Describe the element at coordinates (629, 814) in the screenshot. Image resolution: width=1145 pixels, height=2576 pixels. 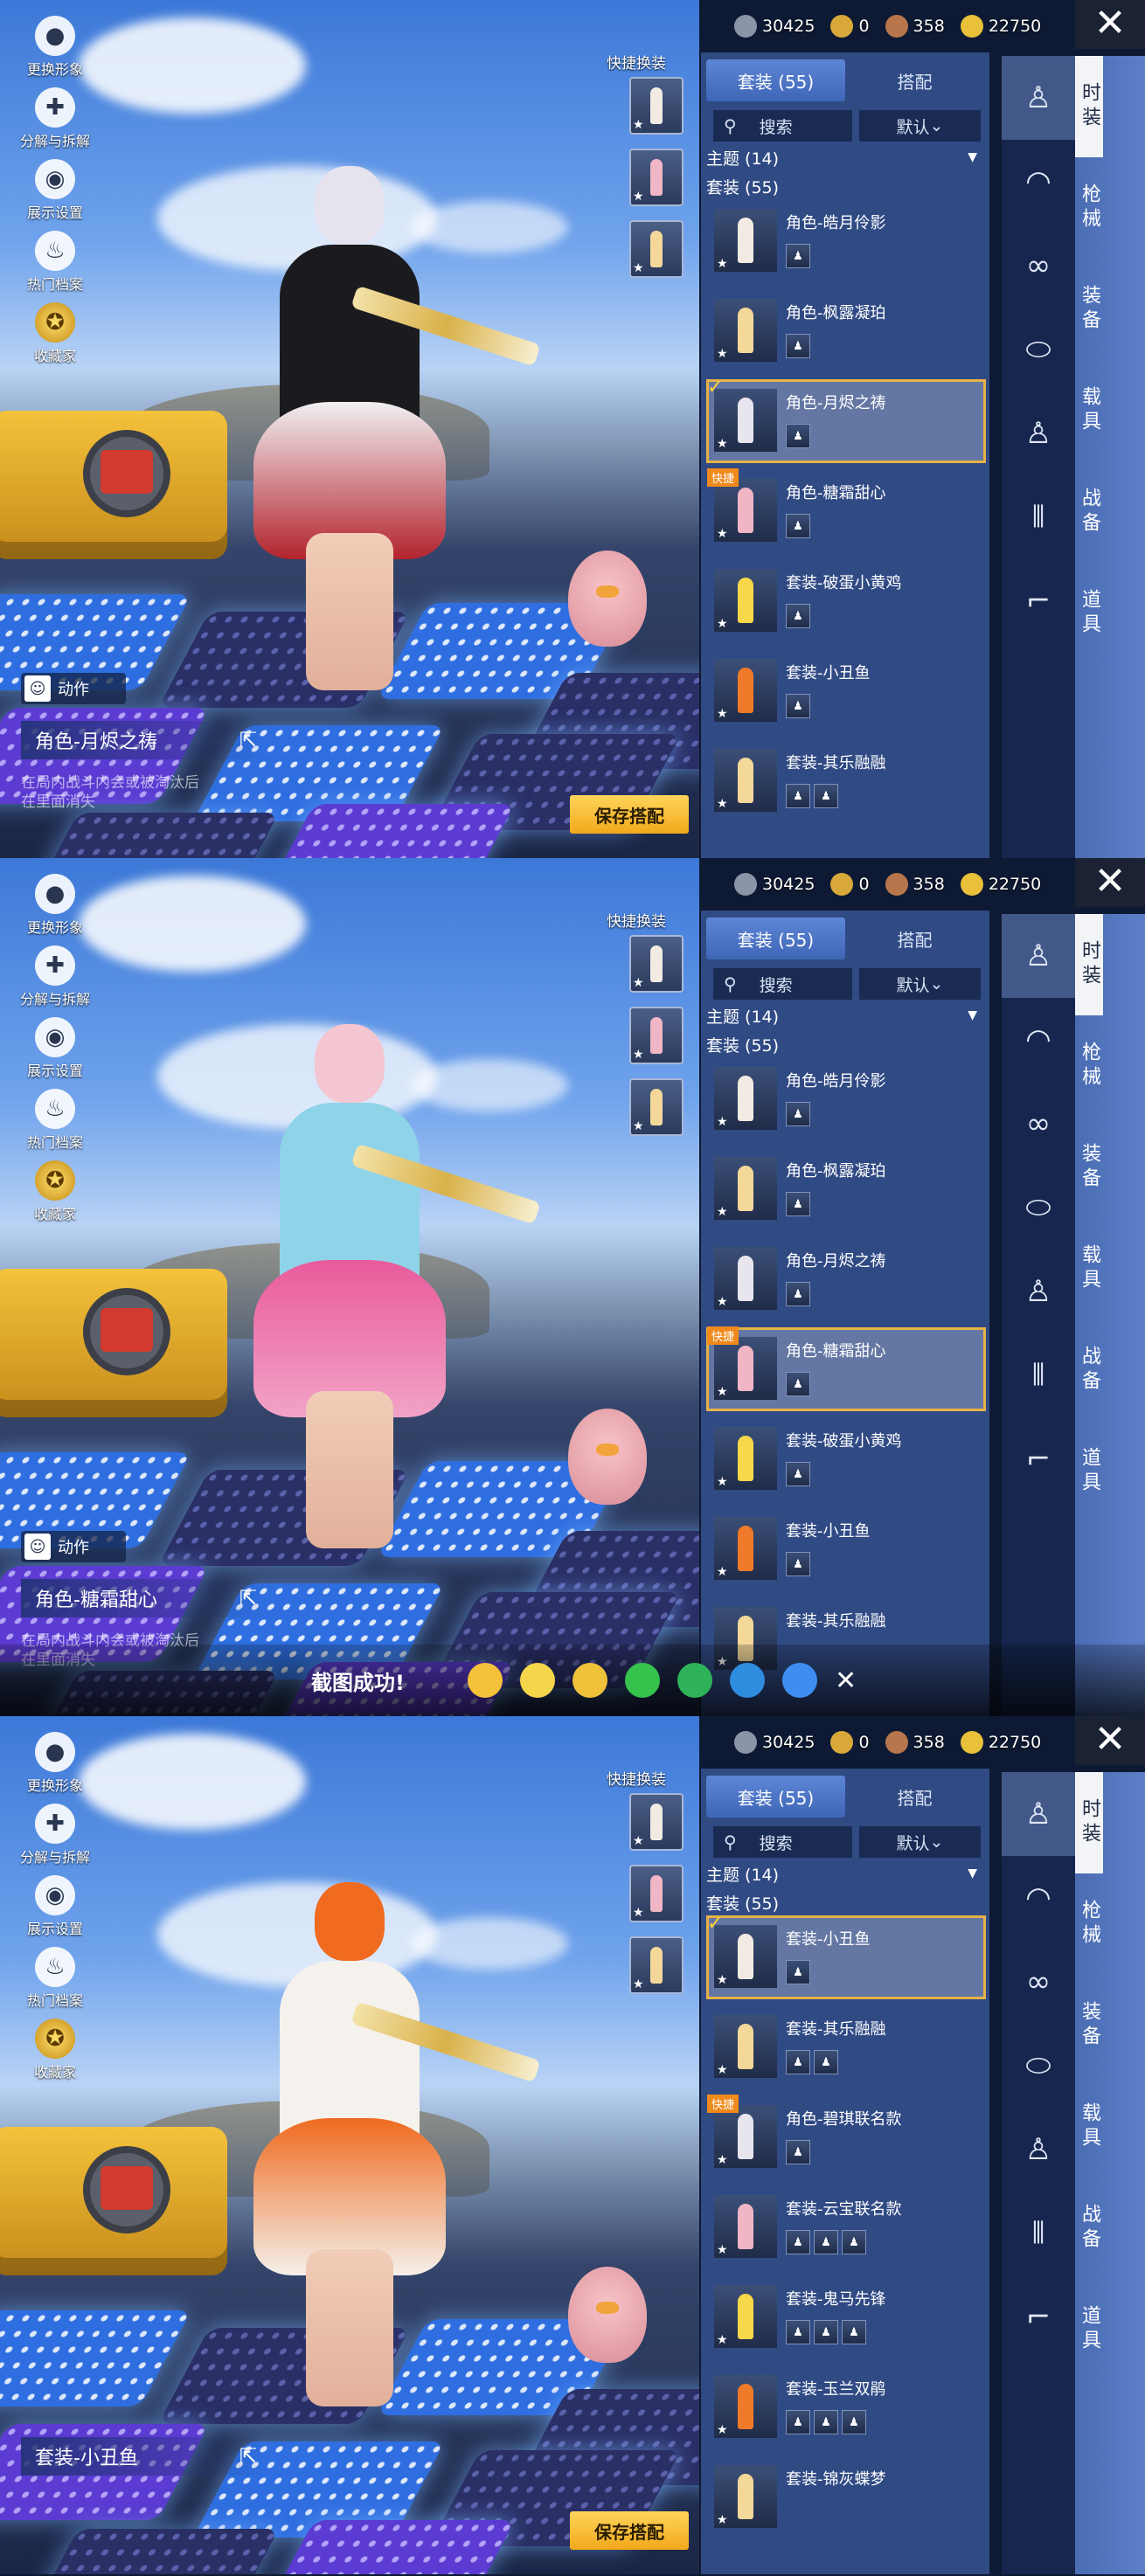
I see `save-outfit-button: 保存搭配` at that location.